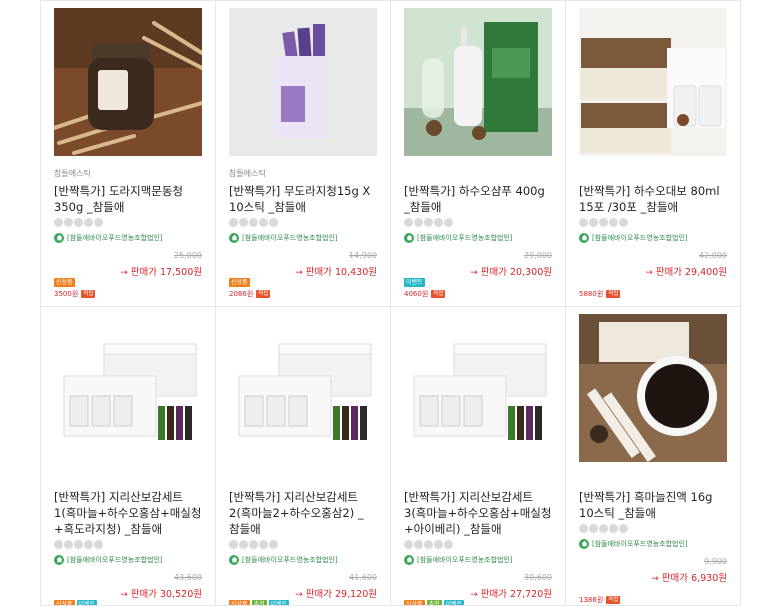 Image resolution: width=773 pixels, height=606 pixels. Describe the element at coordinates (653, 199) in the screenshot. I see `product-title: [반짝특가] 하수오대보 80ml 15포 /30포 _참들애` at that location.